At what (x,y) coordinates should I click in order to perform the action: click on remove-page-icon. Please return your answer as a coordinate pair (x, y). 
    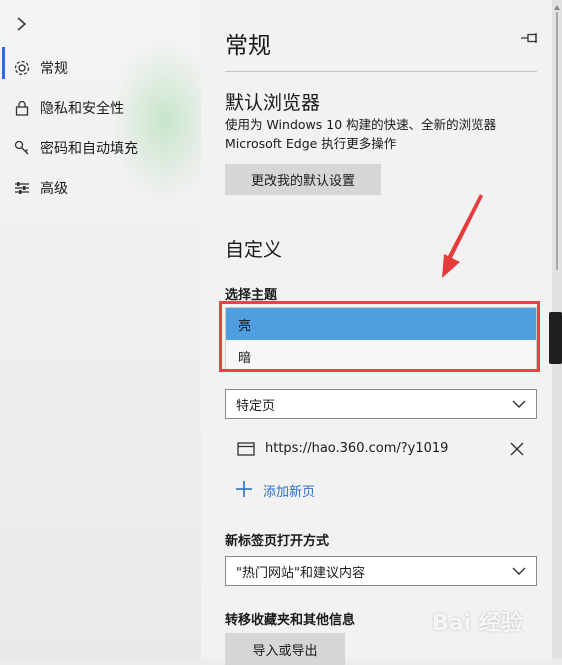
    Looking at the image, I should click on (517, 448).